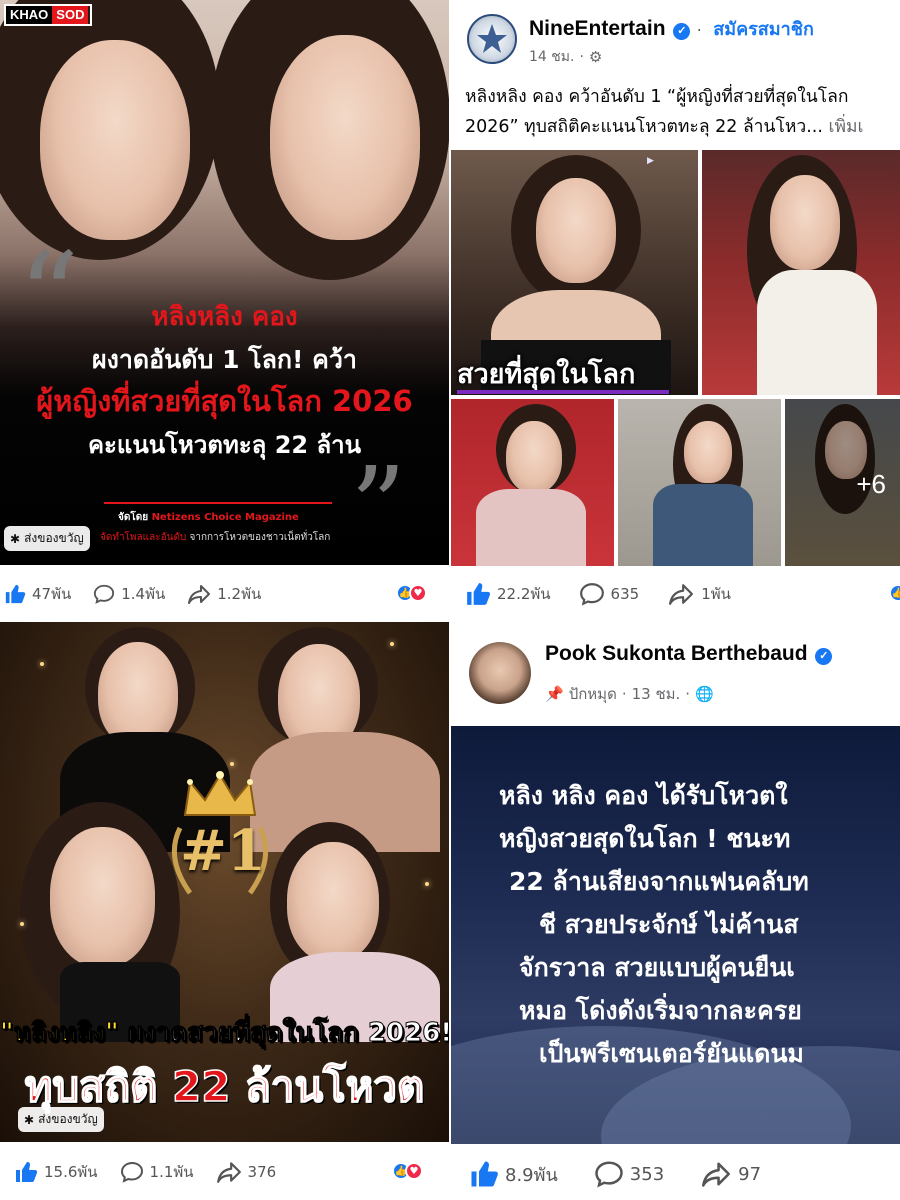 This screenshot has width=900, height=1200. What do you see at coordinates (625, 594) in the screenshot?
I see `comment-count: 635` at bounding box center [625, 594].